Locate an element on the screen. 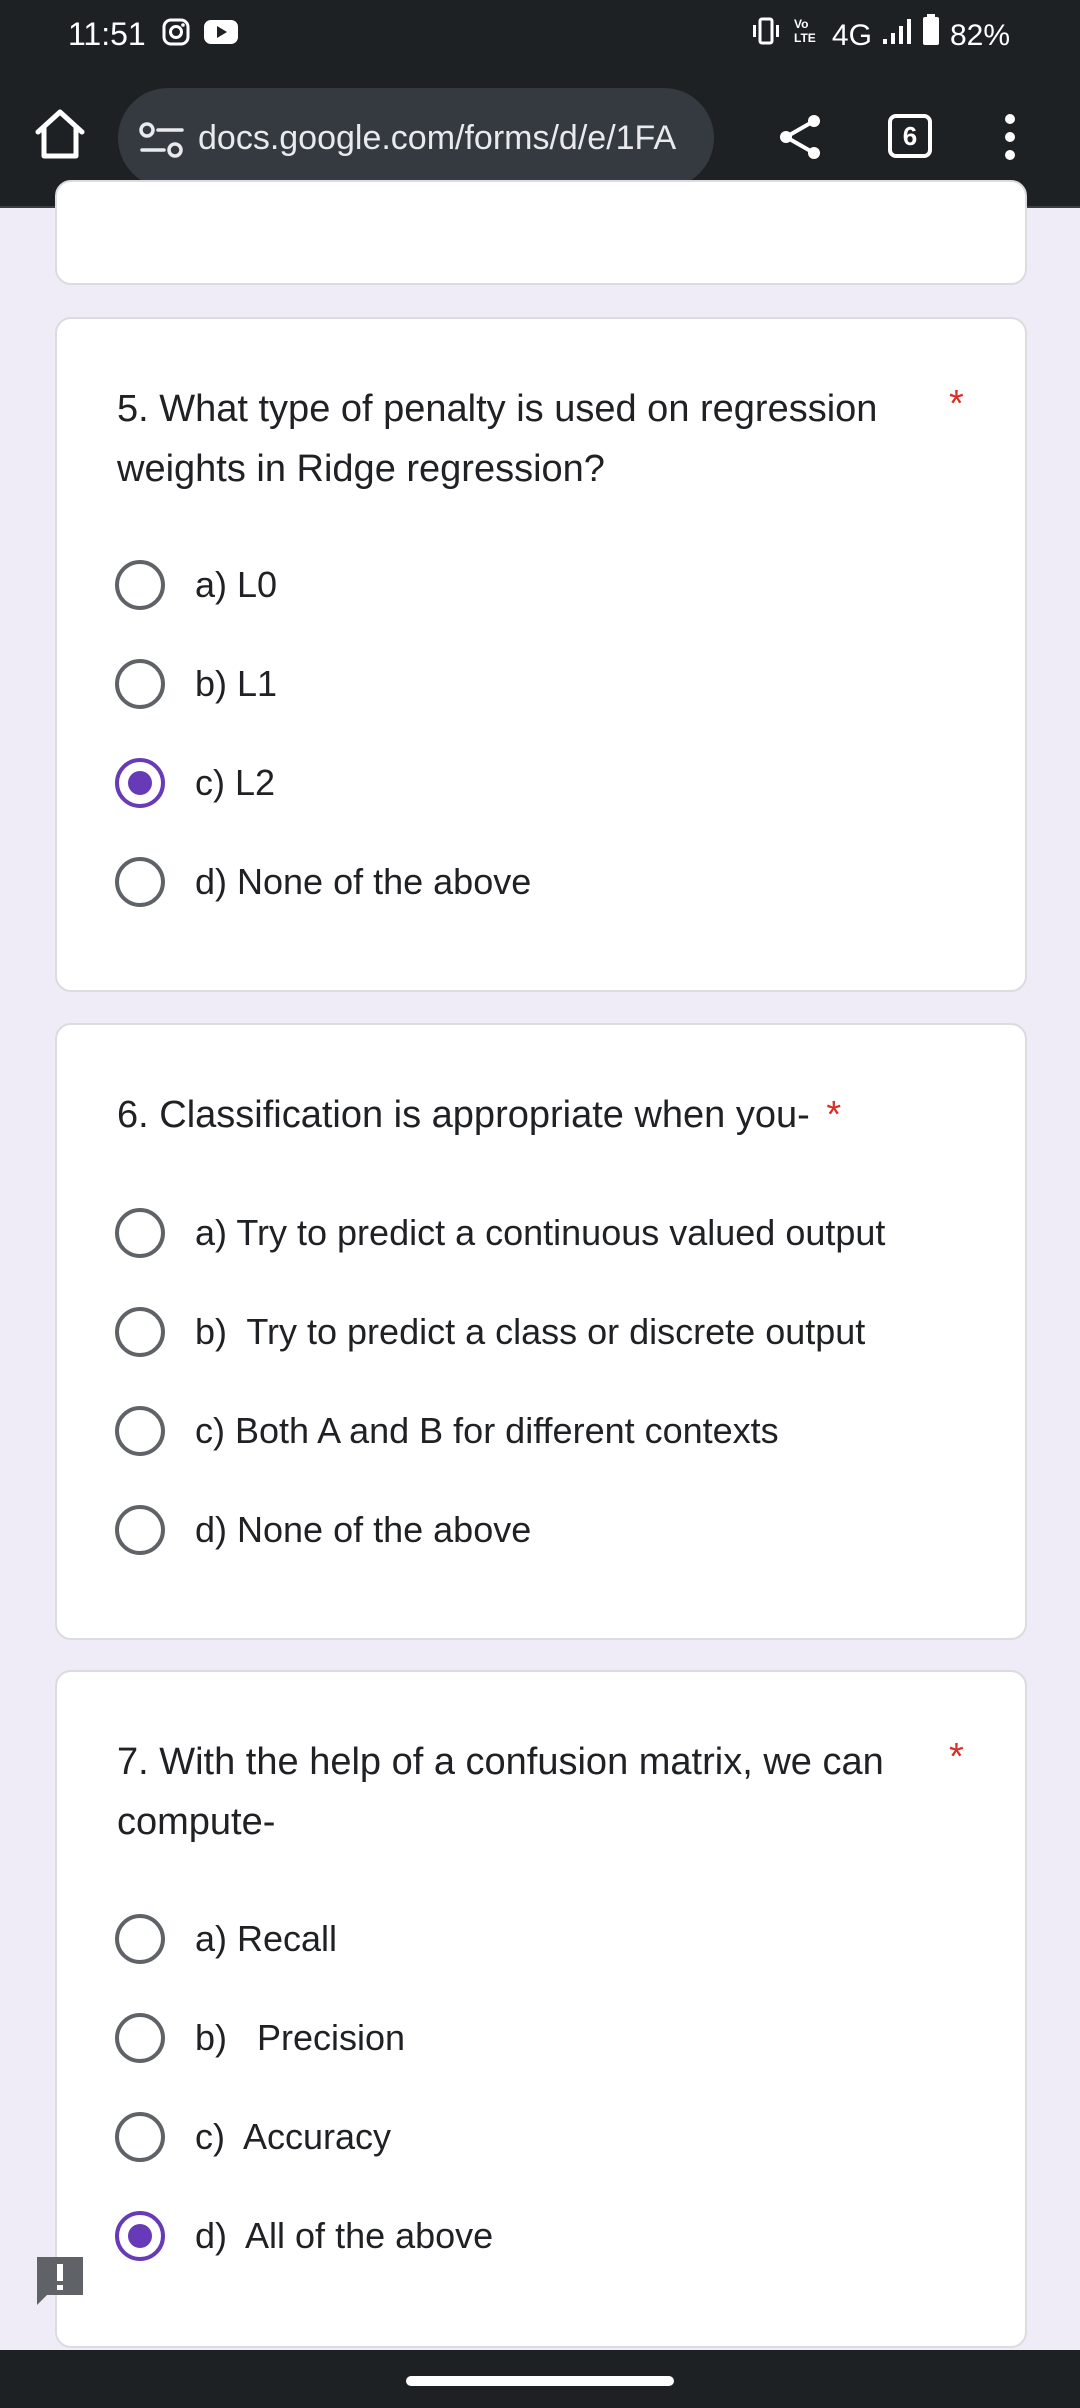  network-type: 4G is located at coordinates (851, 35).